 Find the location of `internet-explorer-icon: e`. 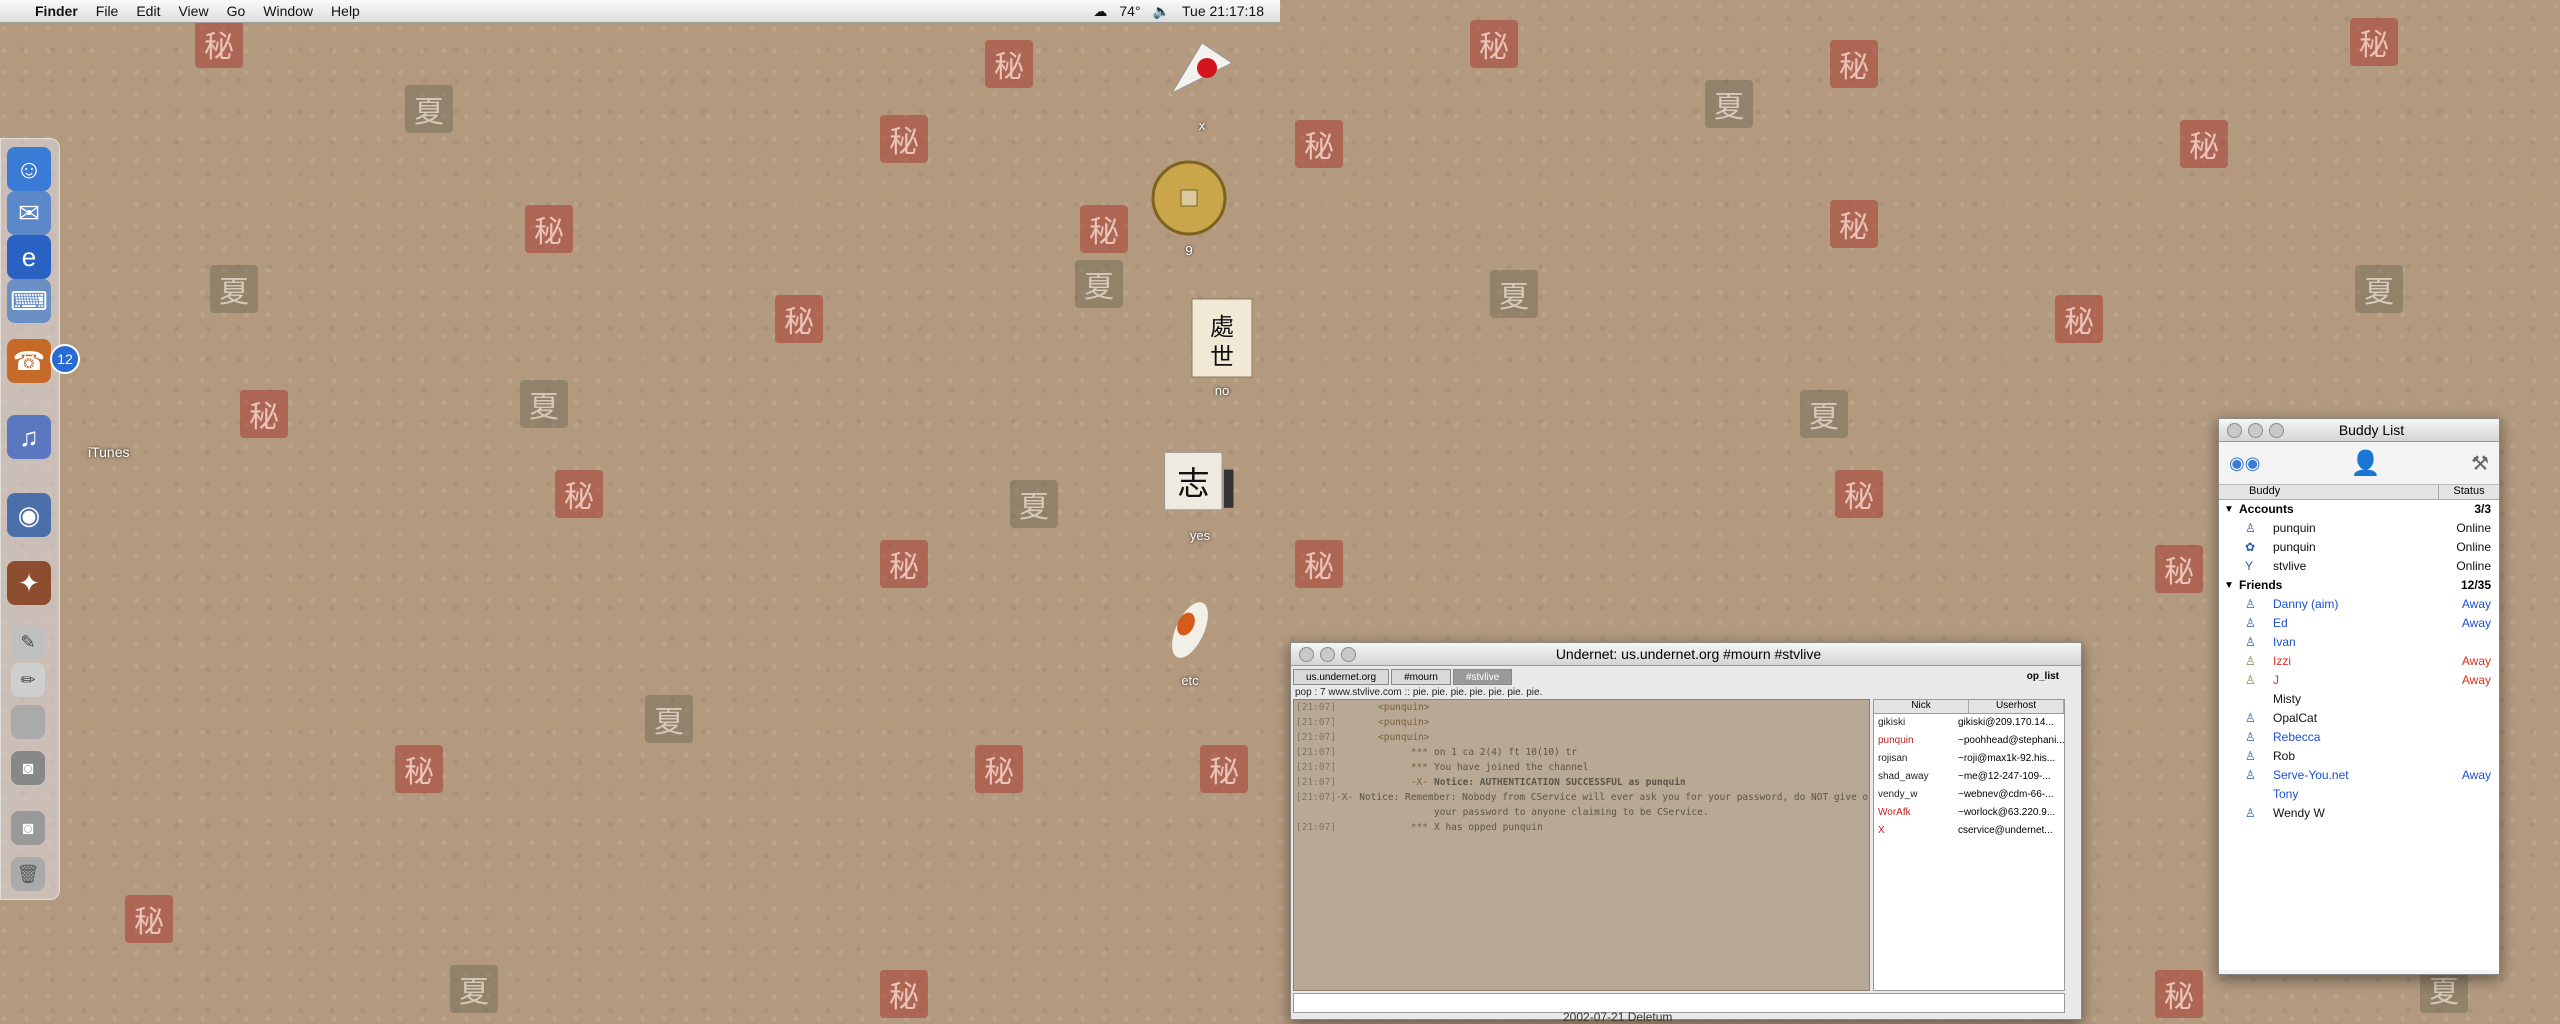

internet-explorer-icon: e is located at coordinates (29, 257).